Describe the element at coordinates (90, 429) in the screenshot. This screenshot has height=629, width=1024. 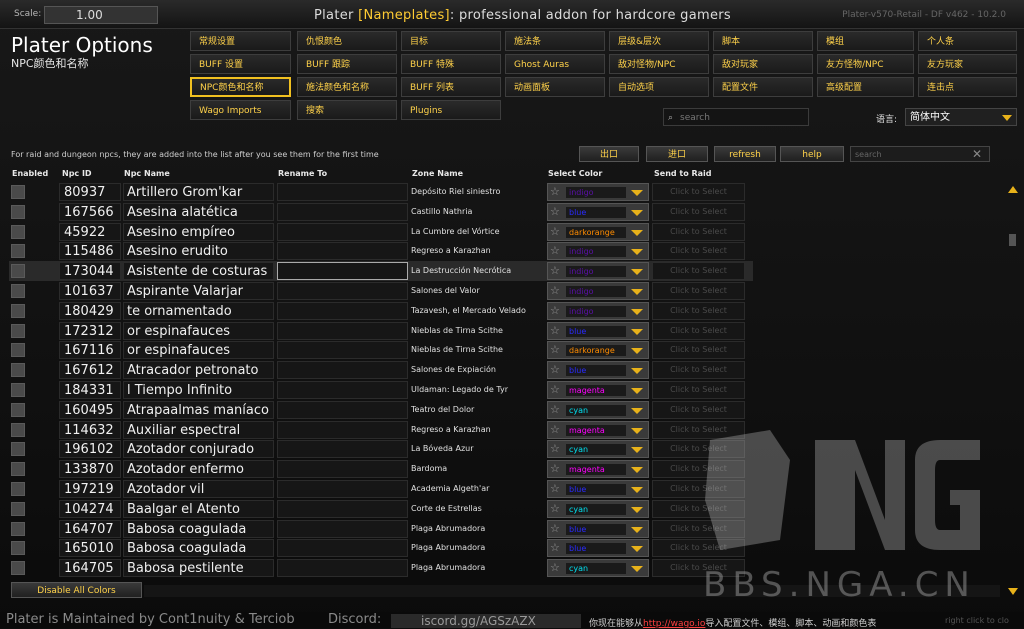
I see `npc-id-field: 114632` at that location.